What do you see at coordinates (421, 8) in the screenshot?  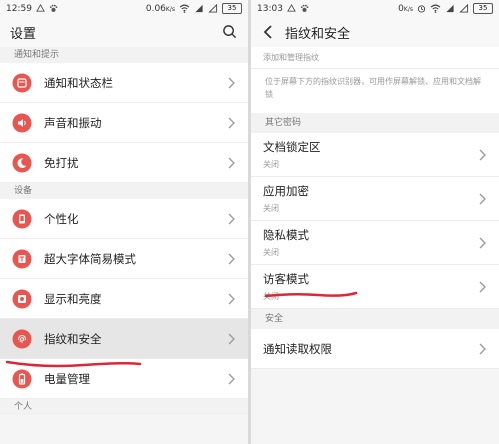 I see `alarm-icon` at bounding box center [421, 8].